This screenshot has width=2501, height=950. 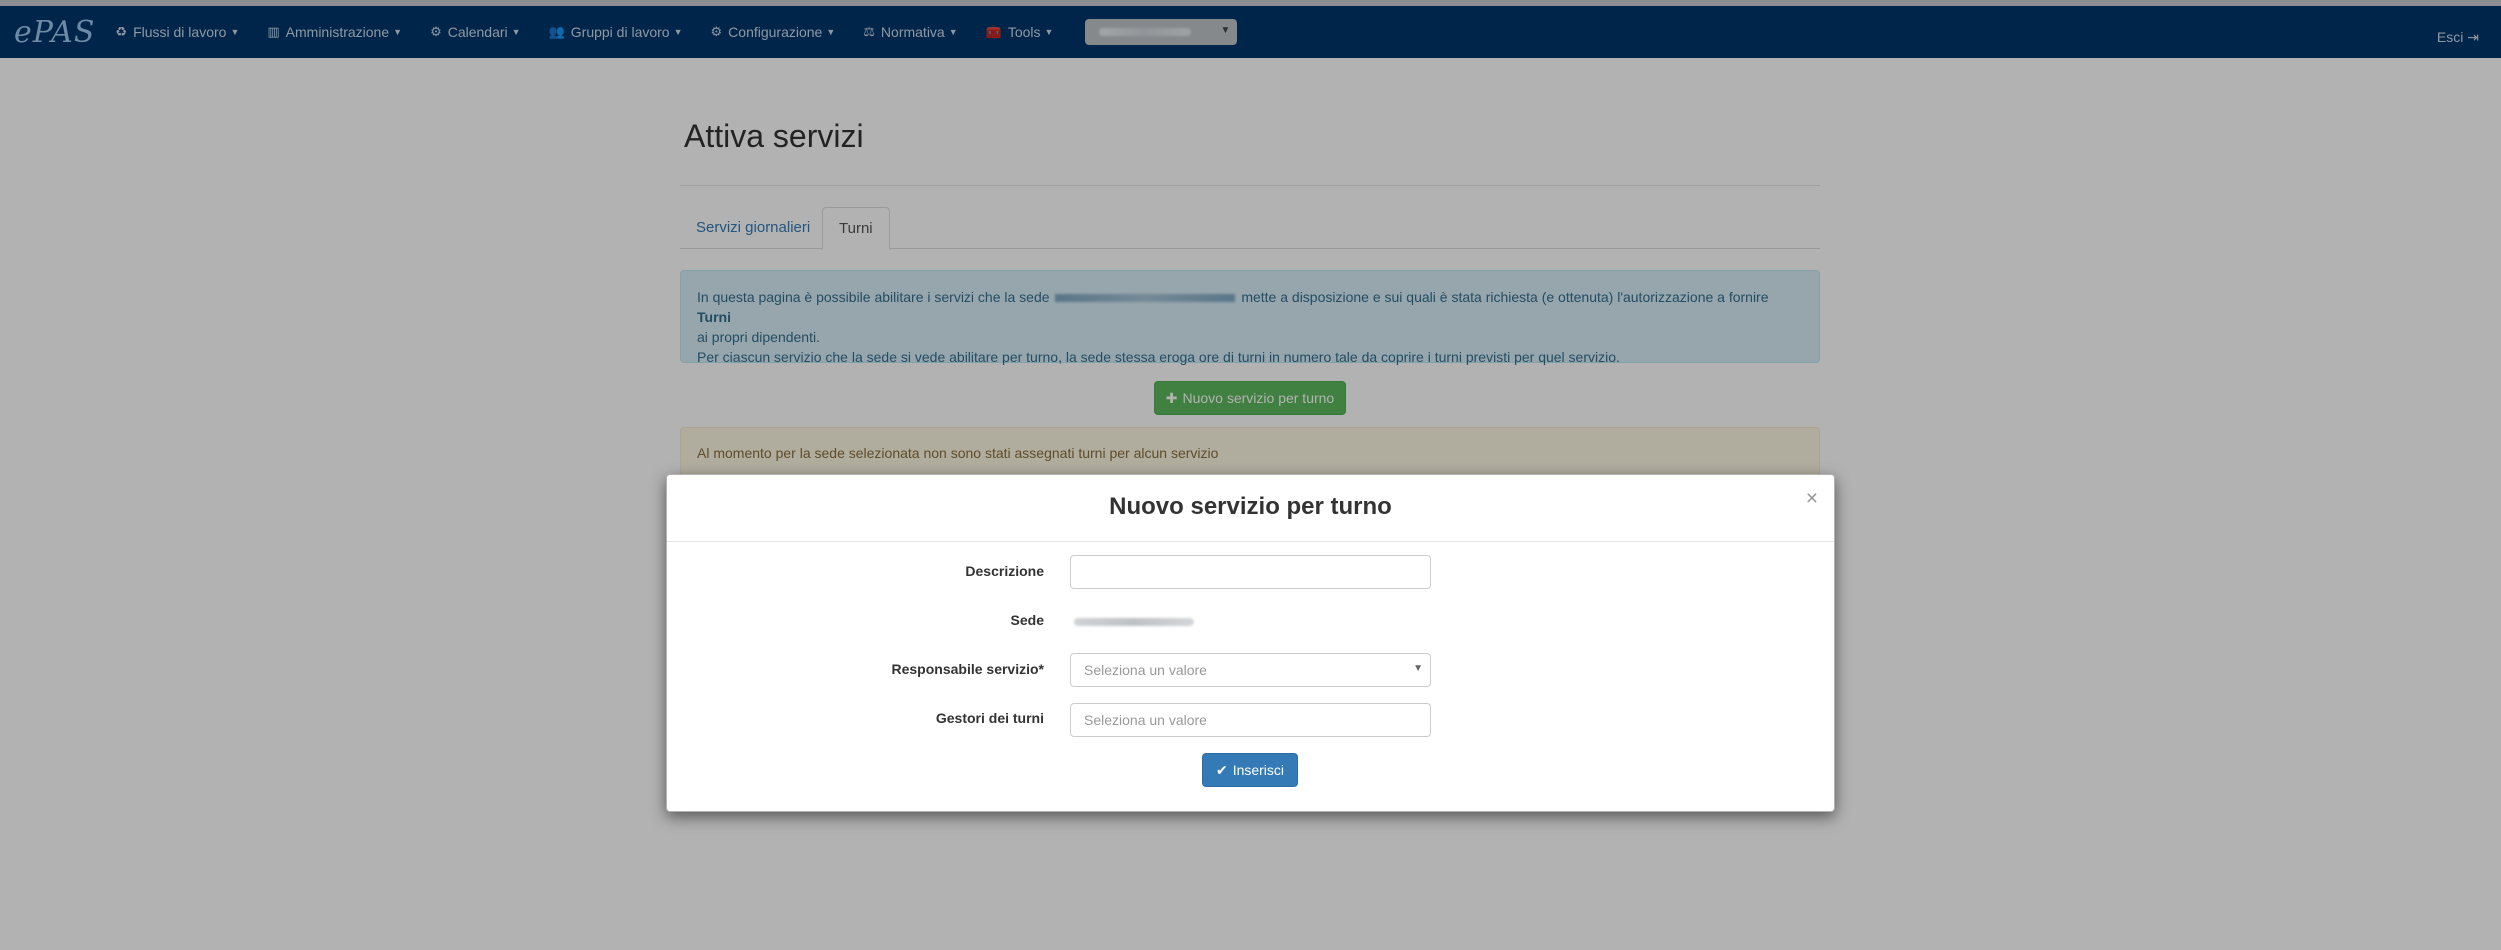 What do you see at coordinates (1812, 499) in the screenshot?
I see `close-icon: ×` at bounding box center [1812, 499].